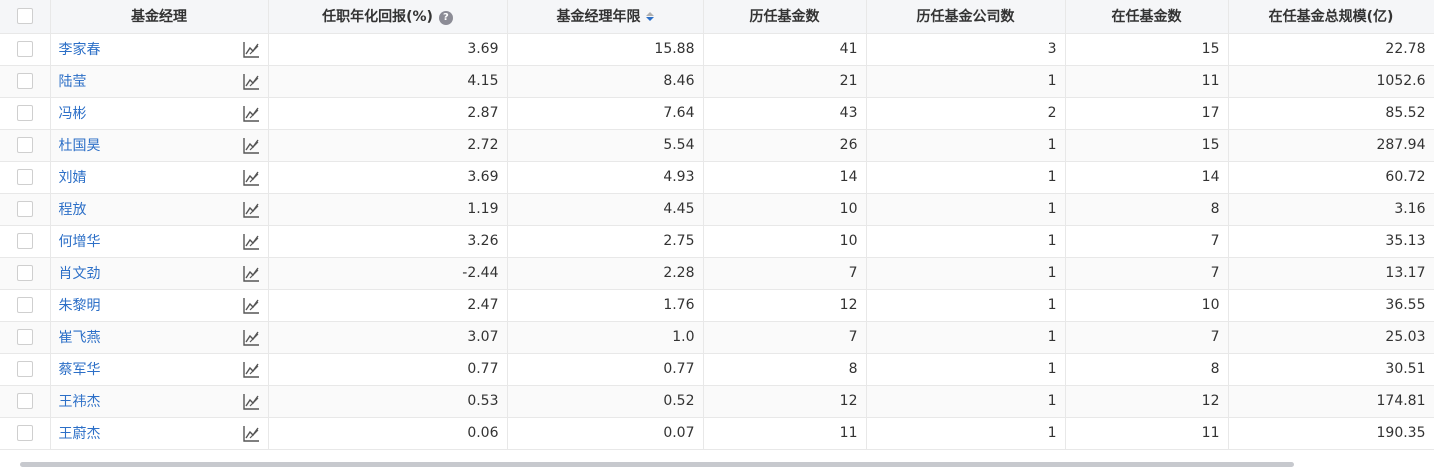  I want to click on tenure-cell: 4.45, so click(605, 209).